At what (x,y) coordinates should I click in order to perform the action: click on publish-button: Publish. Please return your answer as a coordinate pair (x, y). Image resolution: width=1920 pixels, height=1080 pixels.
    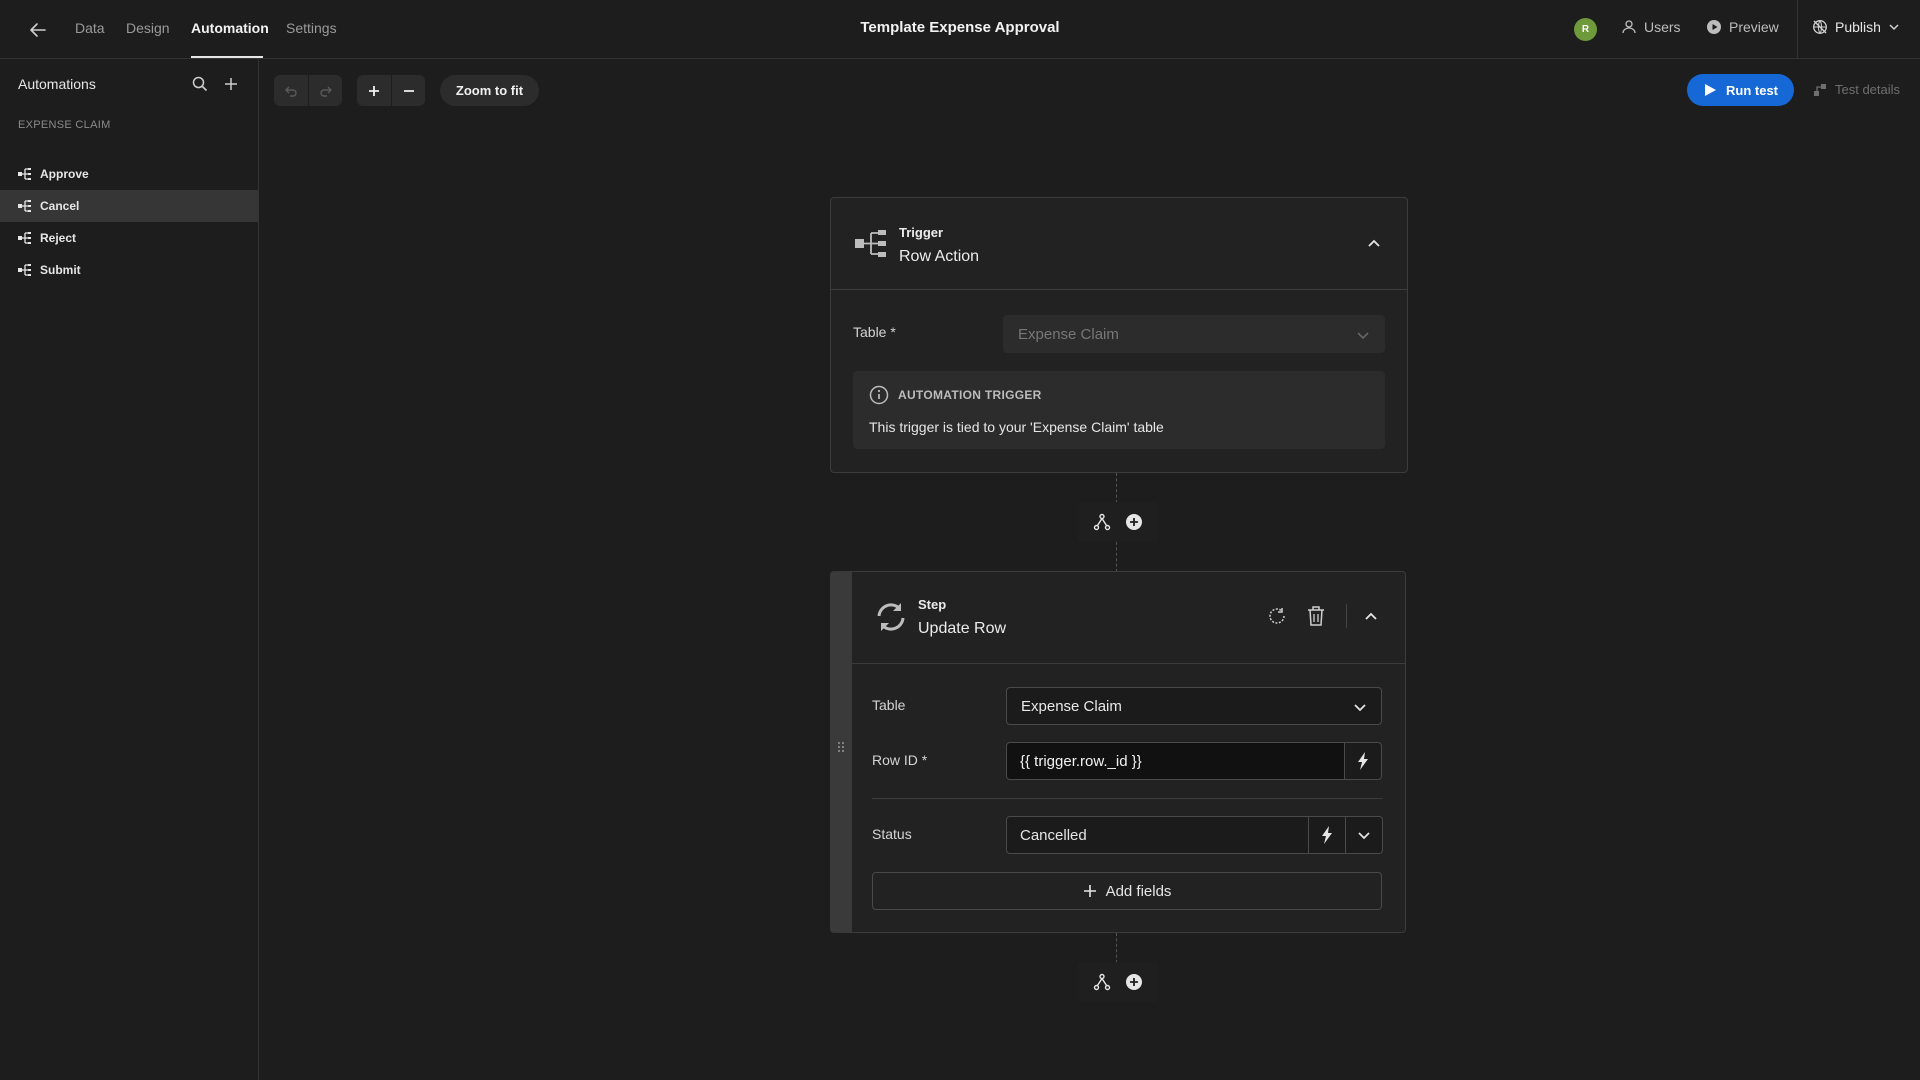
    Looking at the image, I should click on (1856, 27).